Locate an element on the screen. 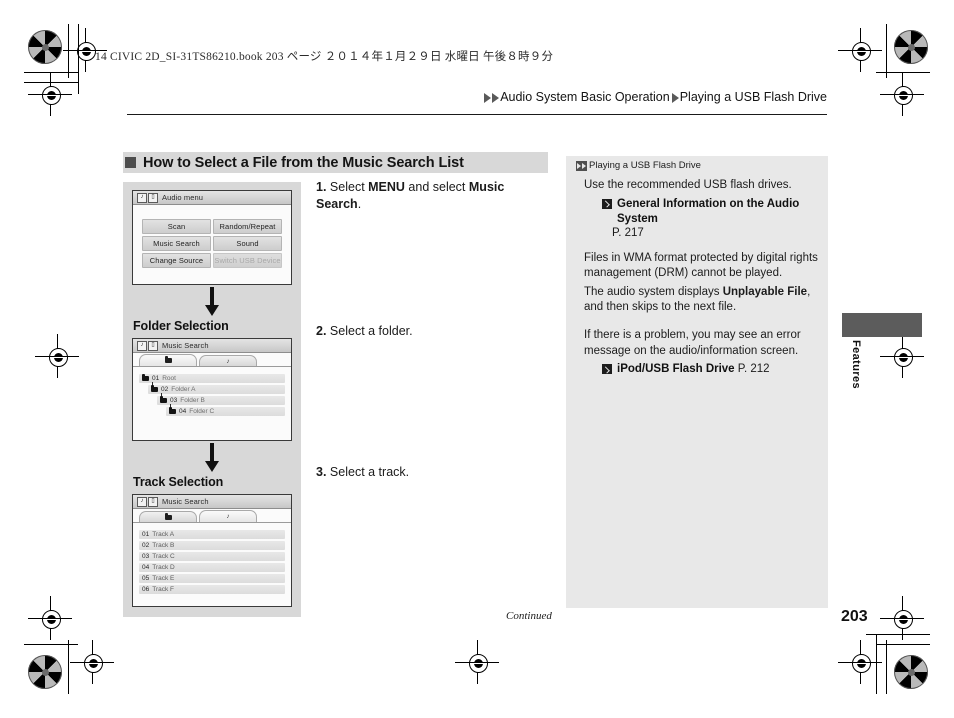 The height and width of the screenshot is (718, 954). flow-label-folder-selection: Folder Selection is located at coordinates (181, 326).